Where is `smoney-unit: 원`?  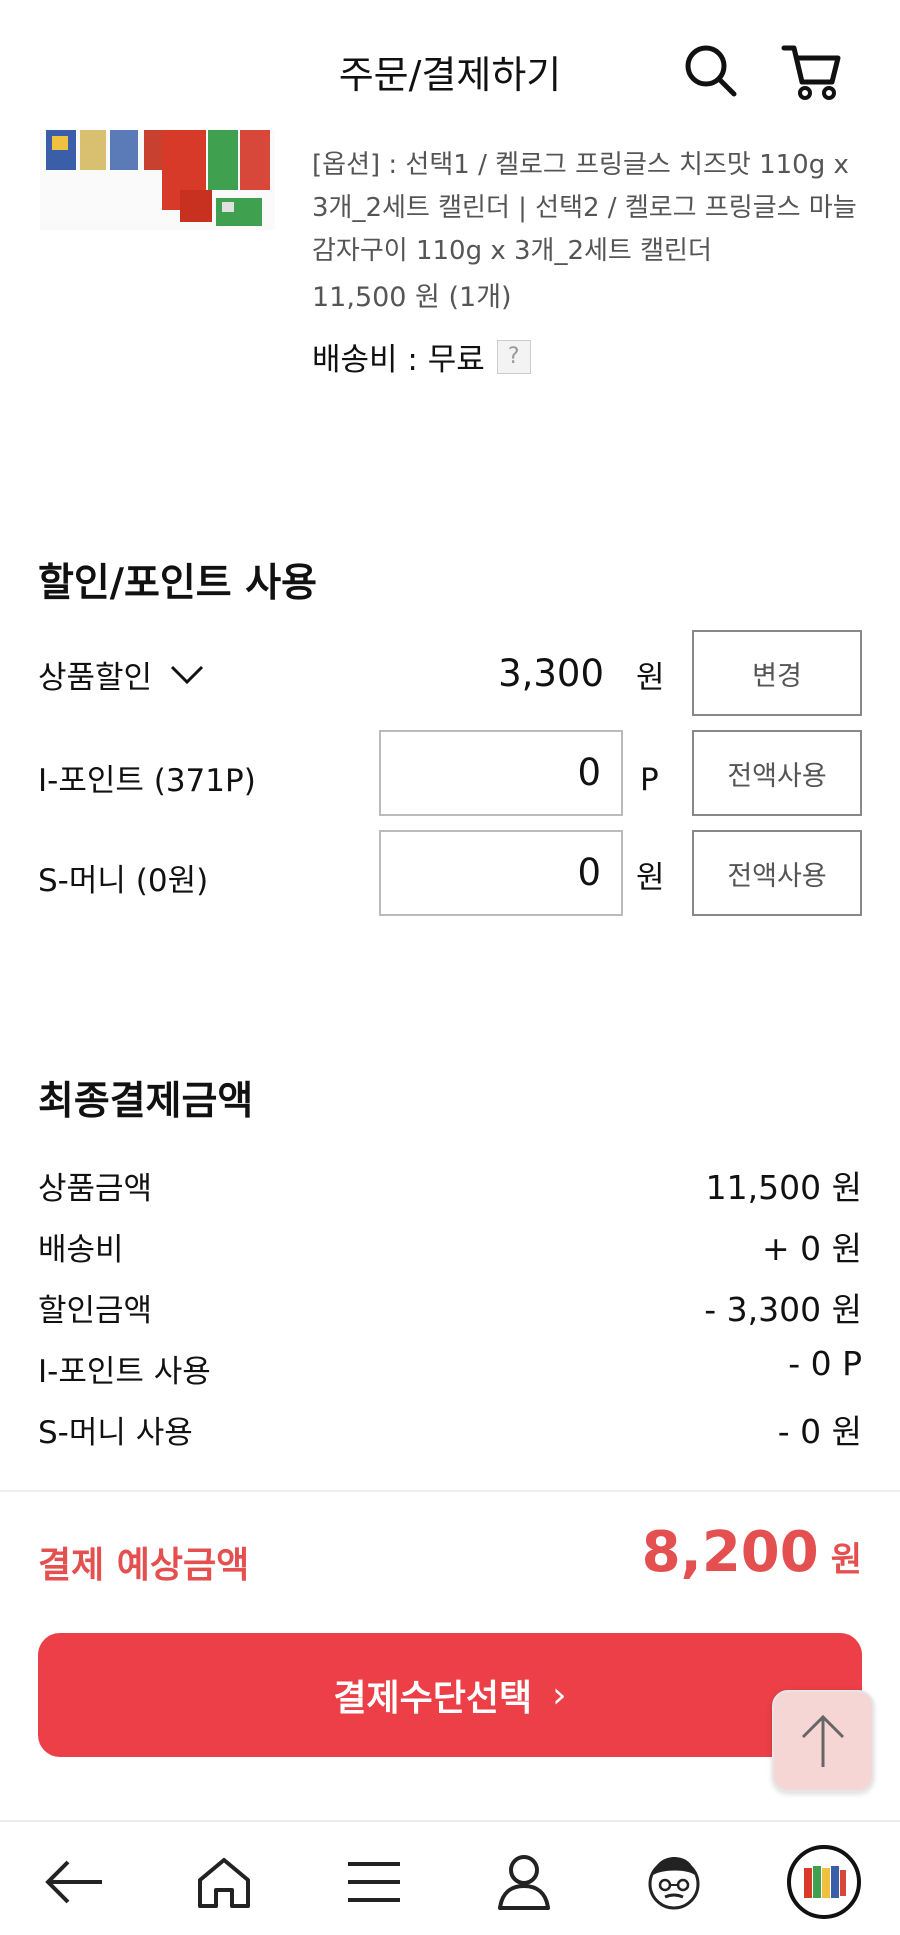 smoney-unit: 원 is located at coordinates (650, 878).